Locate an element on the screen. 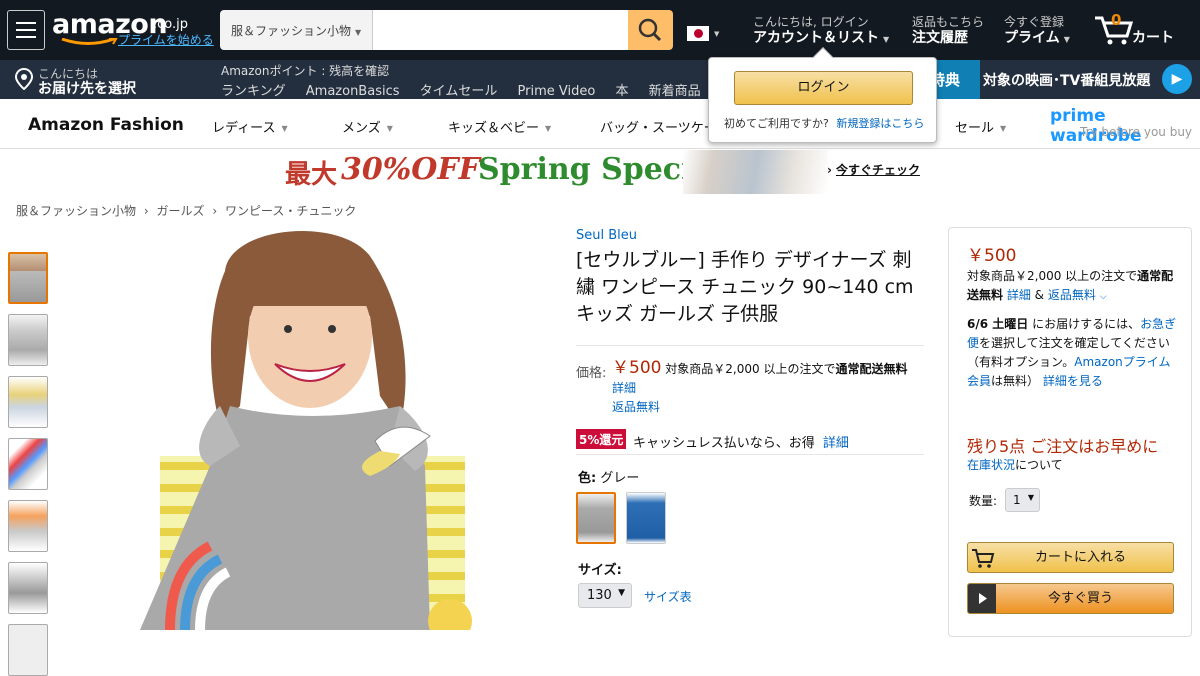 The height and width of the screenshot is (676, 1200). buybox-details-link: 詳細 is located at coordinates (1019, 295).